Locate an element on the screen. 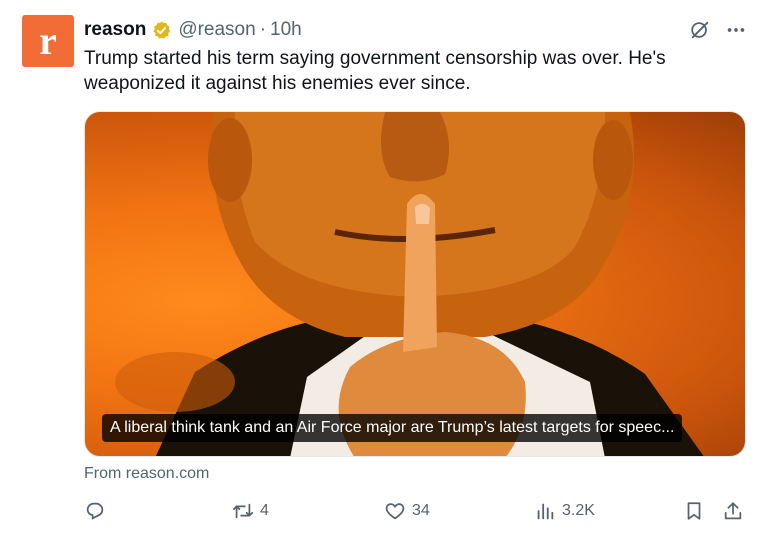 The image size is (765, 539). retweet-button: 4 is located at coordinates (250, 511).